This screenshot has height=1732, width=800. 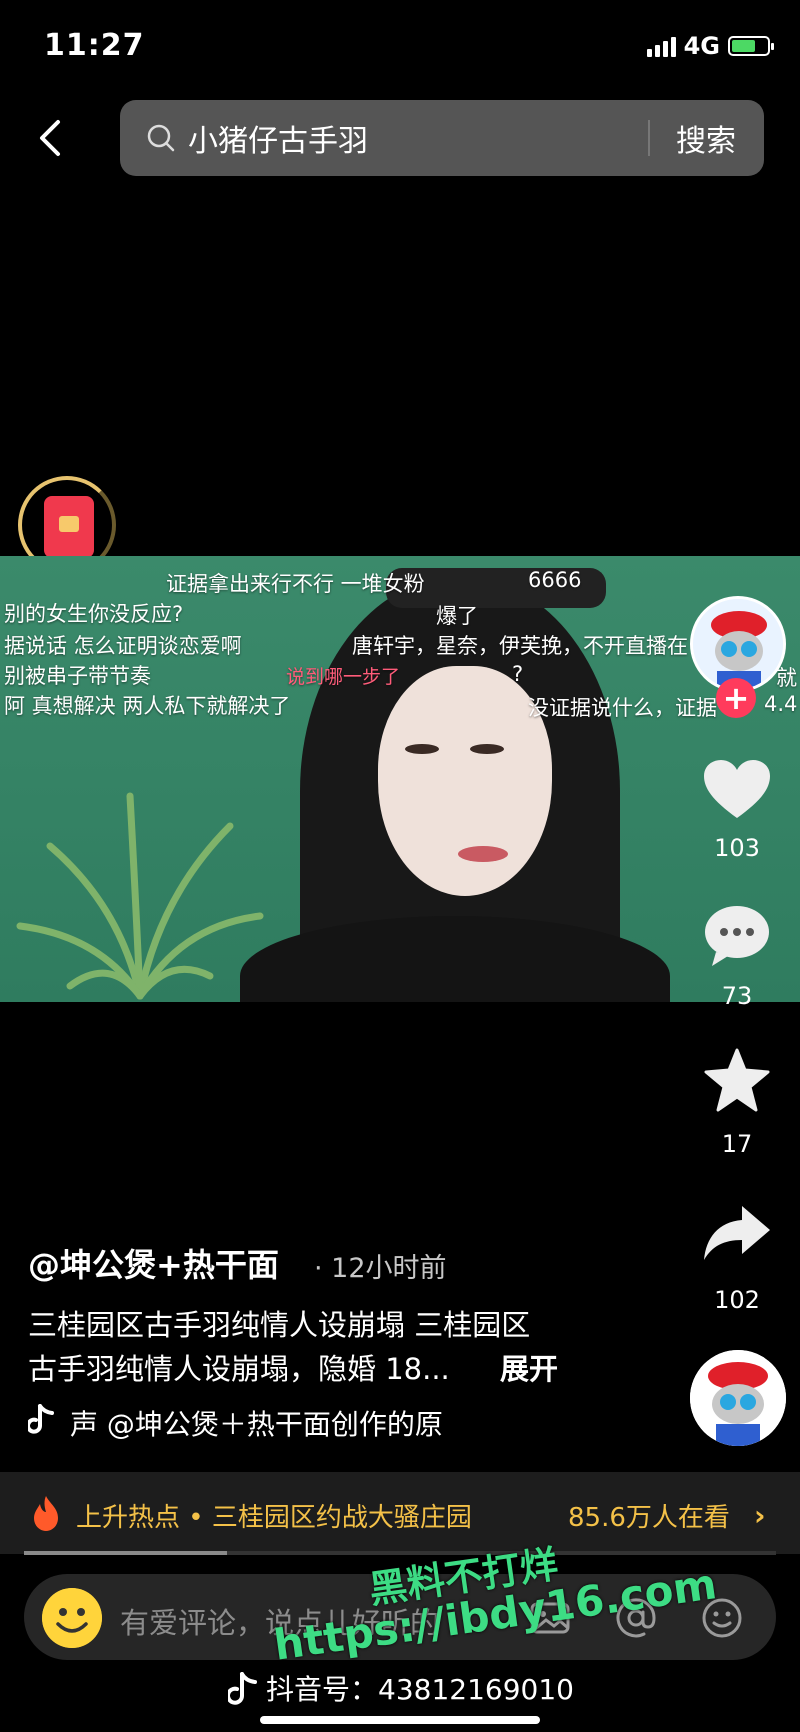 I want to click on back-icon, so click(x=50, y=138).